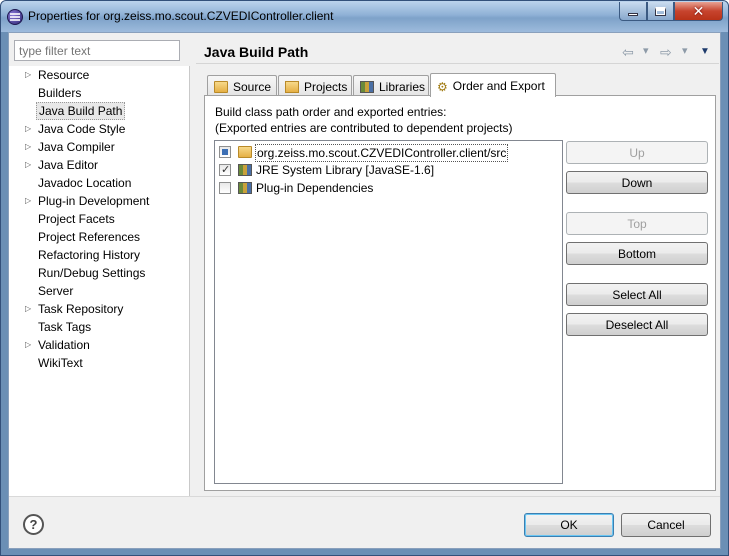  Describe the element at coordinates (666, 525) in the screenshot. I see `cancel-button: Cancel` at that location.